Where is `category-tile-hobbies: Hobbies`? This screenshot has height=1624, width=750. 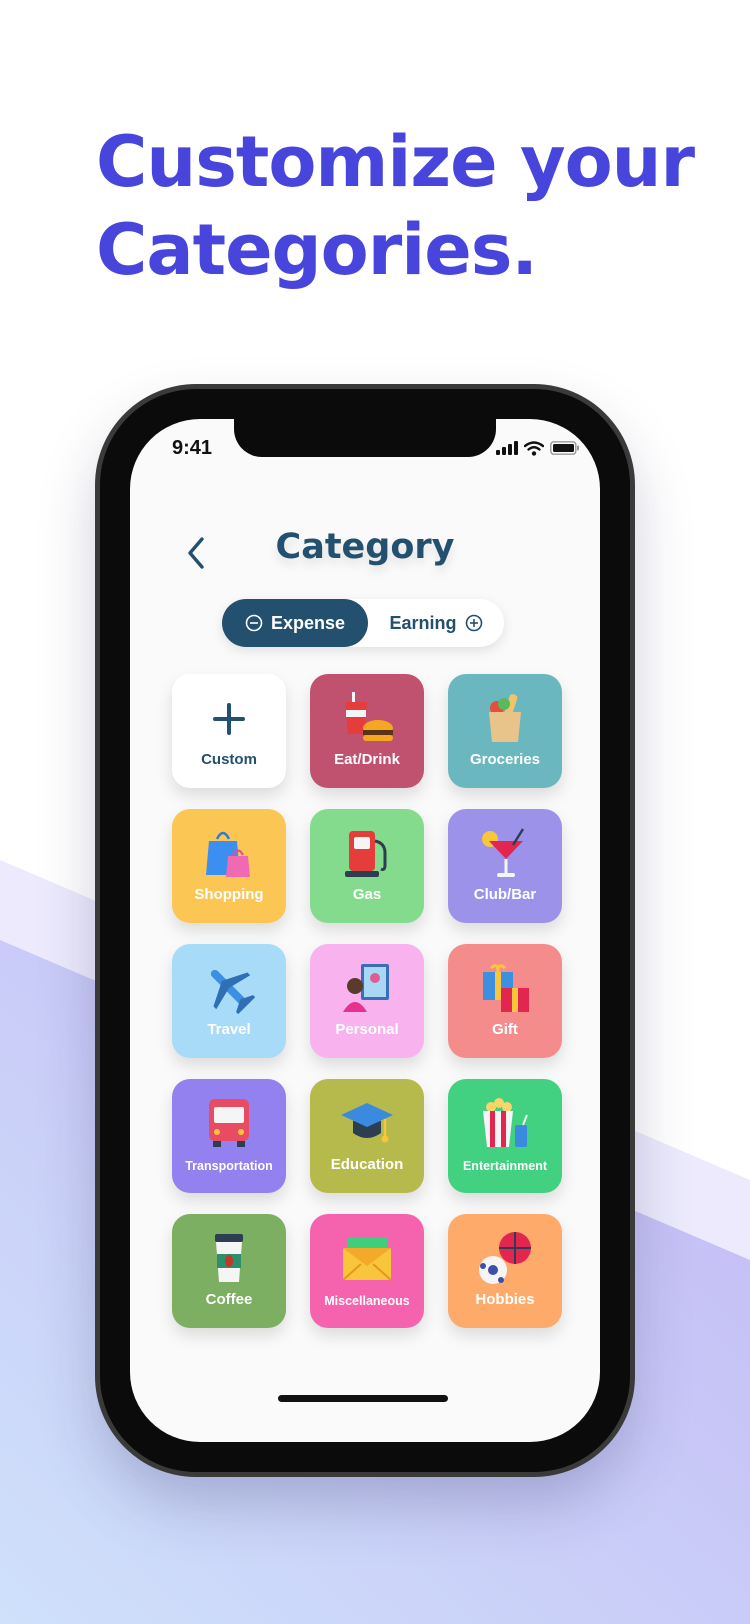
category-tile-hobbies: Hobbies is located at coordinates (505, 1271).